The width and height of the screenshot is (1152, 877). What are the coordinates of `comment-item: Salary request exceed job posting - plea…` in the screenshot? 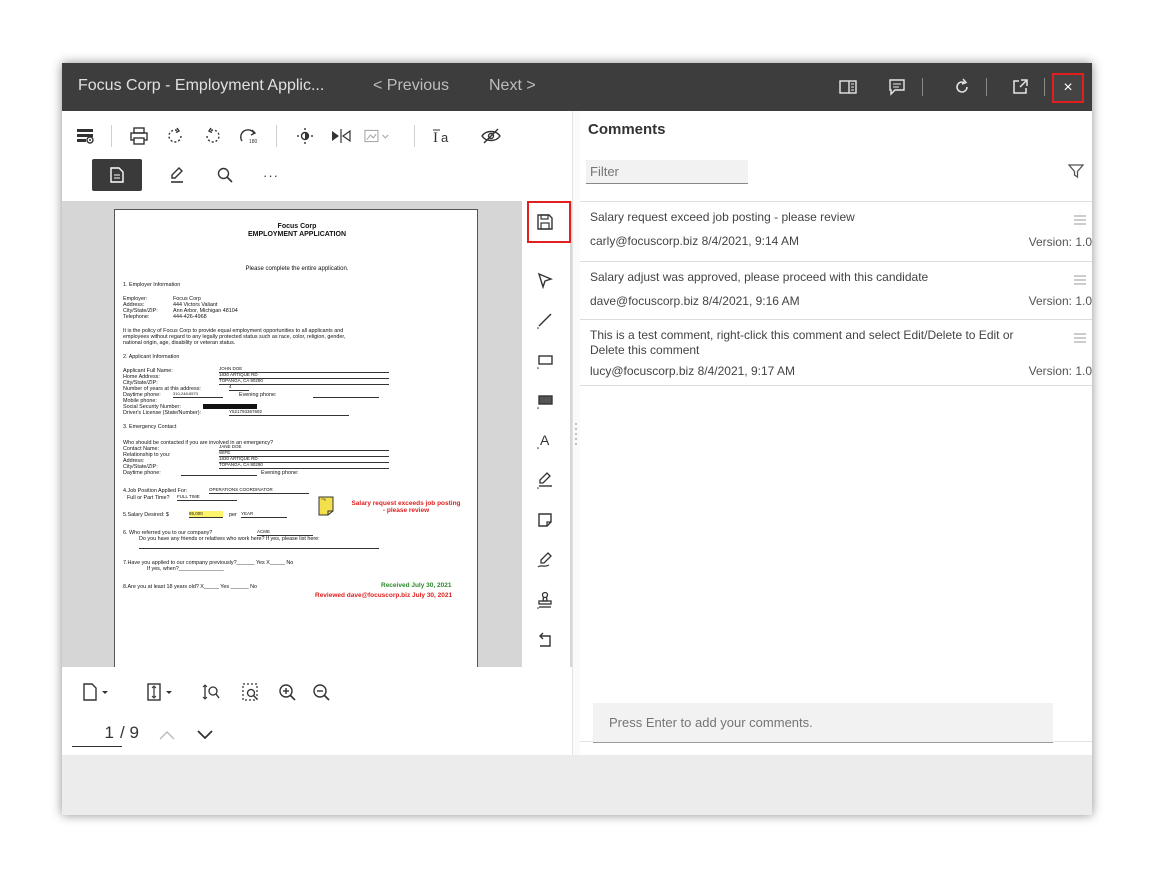 It's located at (836, 232).